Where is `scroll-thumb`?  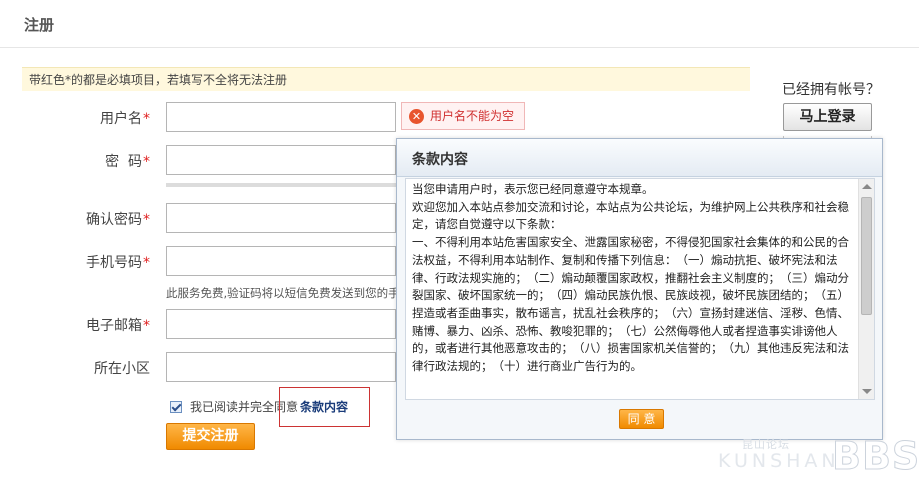
scroll-thumb is located at coordinates (866, 256).